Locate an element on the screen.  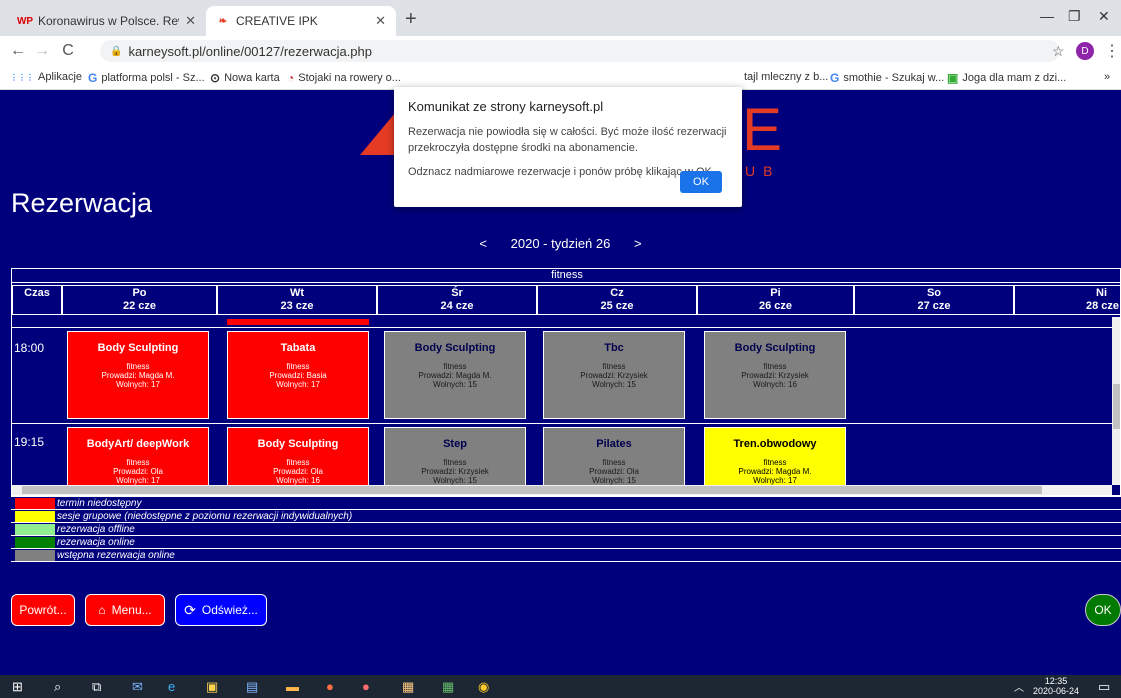
lock-icon: 🔒 is located at coordinates (116, 51).